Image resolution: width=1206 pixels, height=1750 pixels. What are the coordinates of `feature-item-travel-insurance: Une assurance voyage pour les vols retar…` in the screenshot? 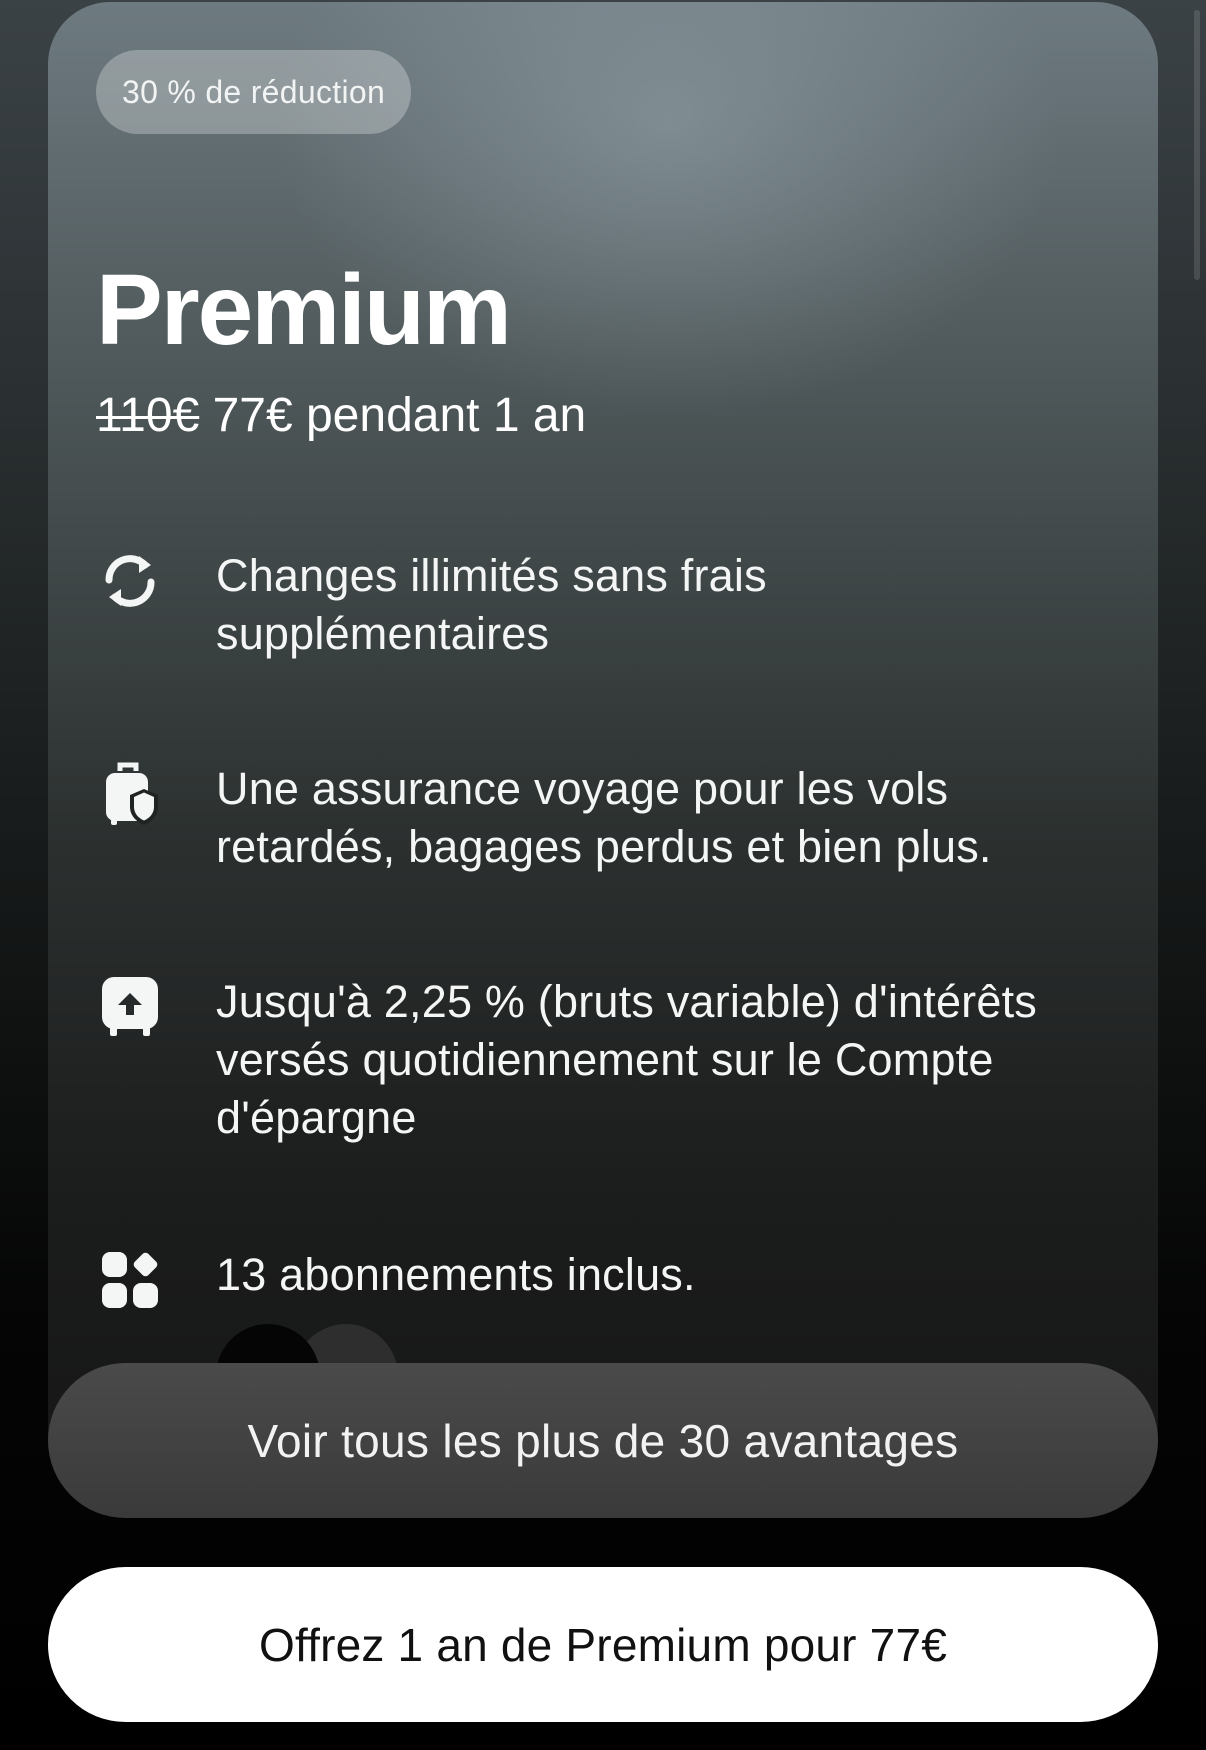 It's located at (601, 818).